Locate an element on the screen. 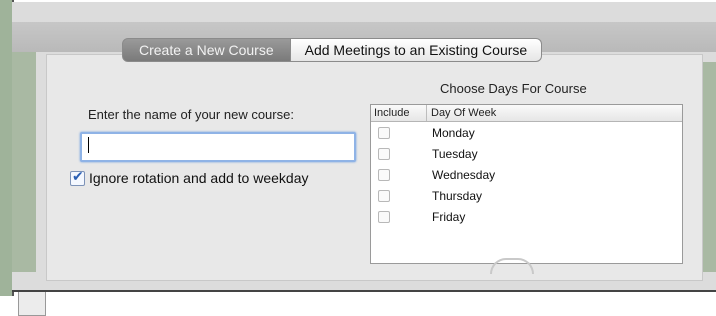  course-name-input is located at coordinates (218, 147).